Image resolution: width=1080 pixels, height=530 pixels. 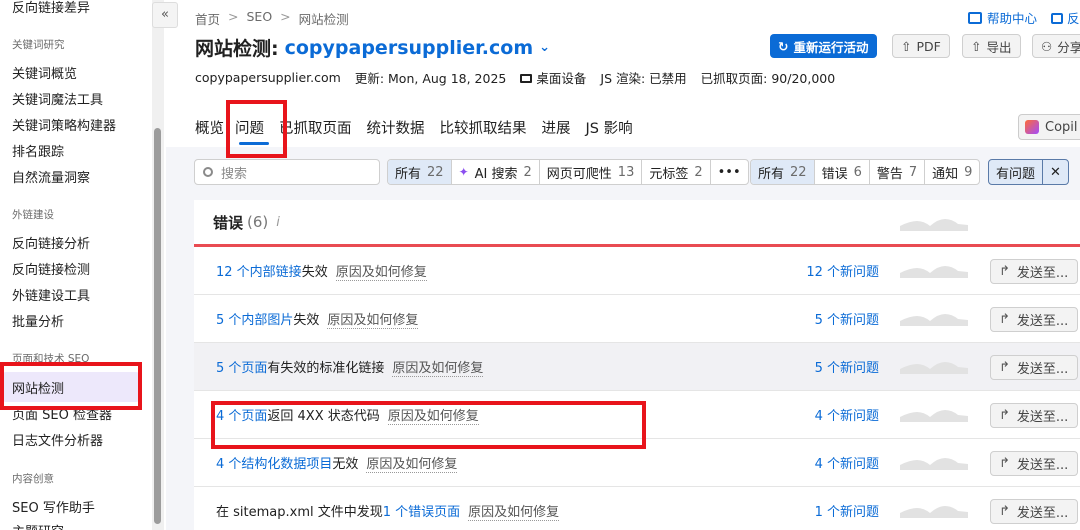 I want to click on filter-category-crawlability: 网页可爬性 13, so click(x=591, y=172).